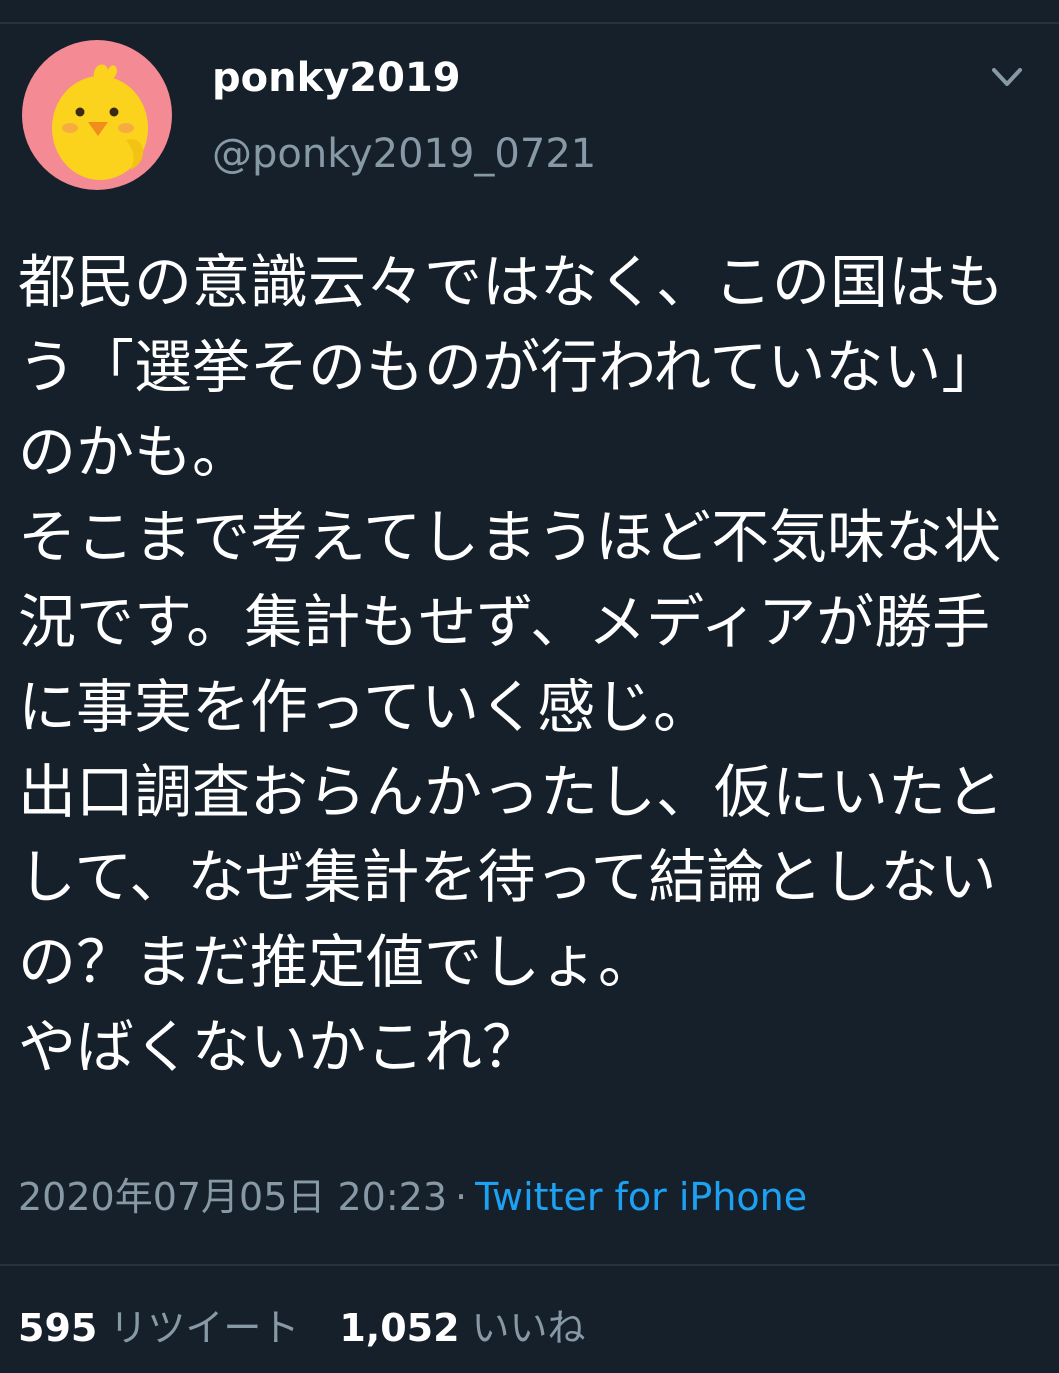 This screenshot has width=1059, height=1373. What do you see at coordinates (462, 1328) in the screenshot?
I see `likes-stat: 1,052 いいね` at bounding box center [462, 1328].